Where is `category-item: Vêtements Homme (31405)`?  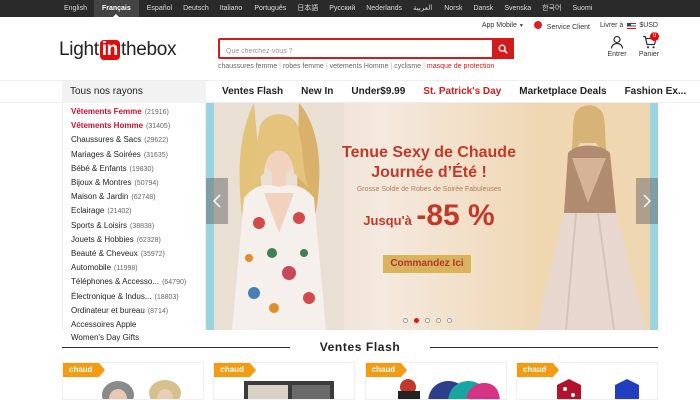 category-item: Vêtements Homme (31405) is located at coordinates (138, 126).